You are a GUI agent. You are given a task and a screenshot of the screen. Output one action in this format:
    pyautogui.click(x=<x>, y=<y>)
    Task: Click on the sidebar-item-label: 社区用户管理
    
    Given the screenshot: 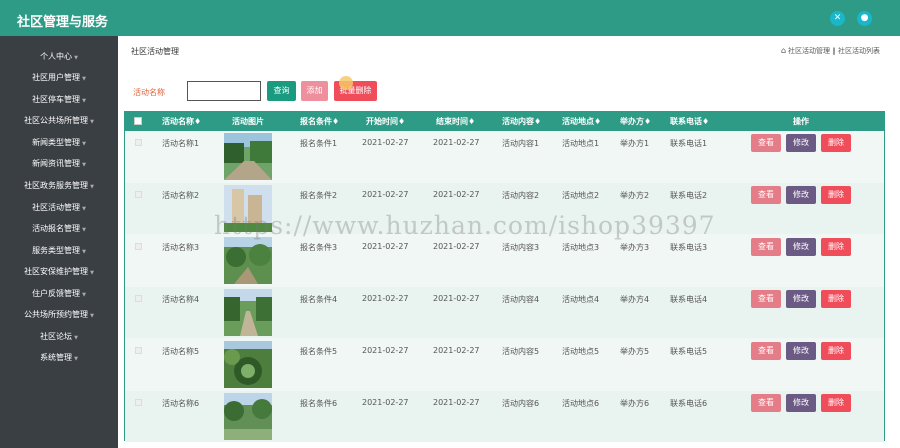 What is the action you would take?
    pyautogui.click(x=56, y=77)
    